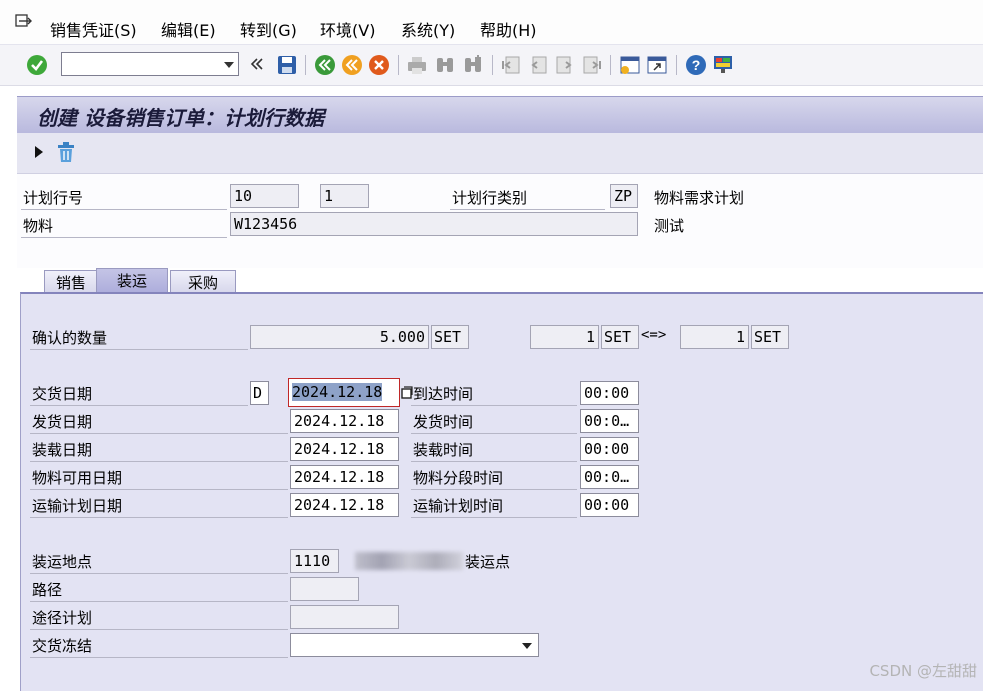 The image size is (983, 691). I want to click on schedule-line-category-label: 计划行类别, so click(490, 198).